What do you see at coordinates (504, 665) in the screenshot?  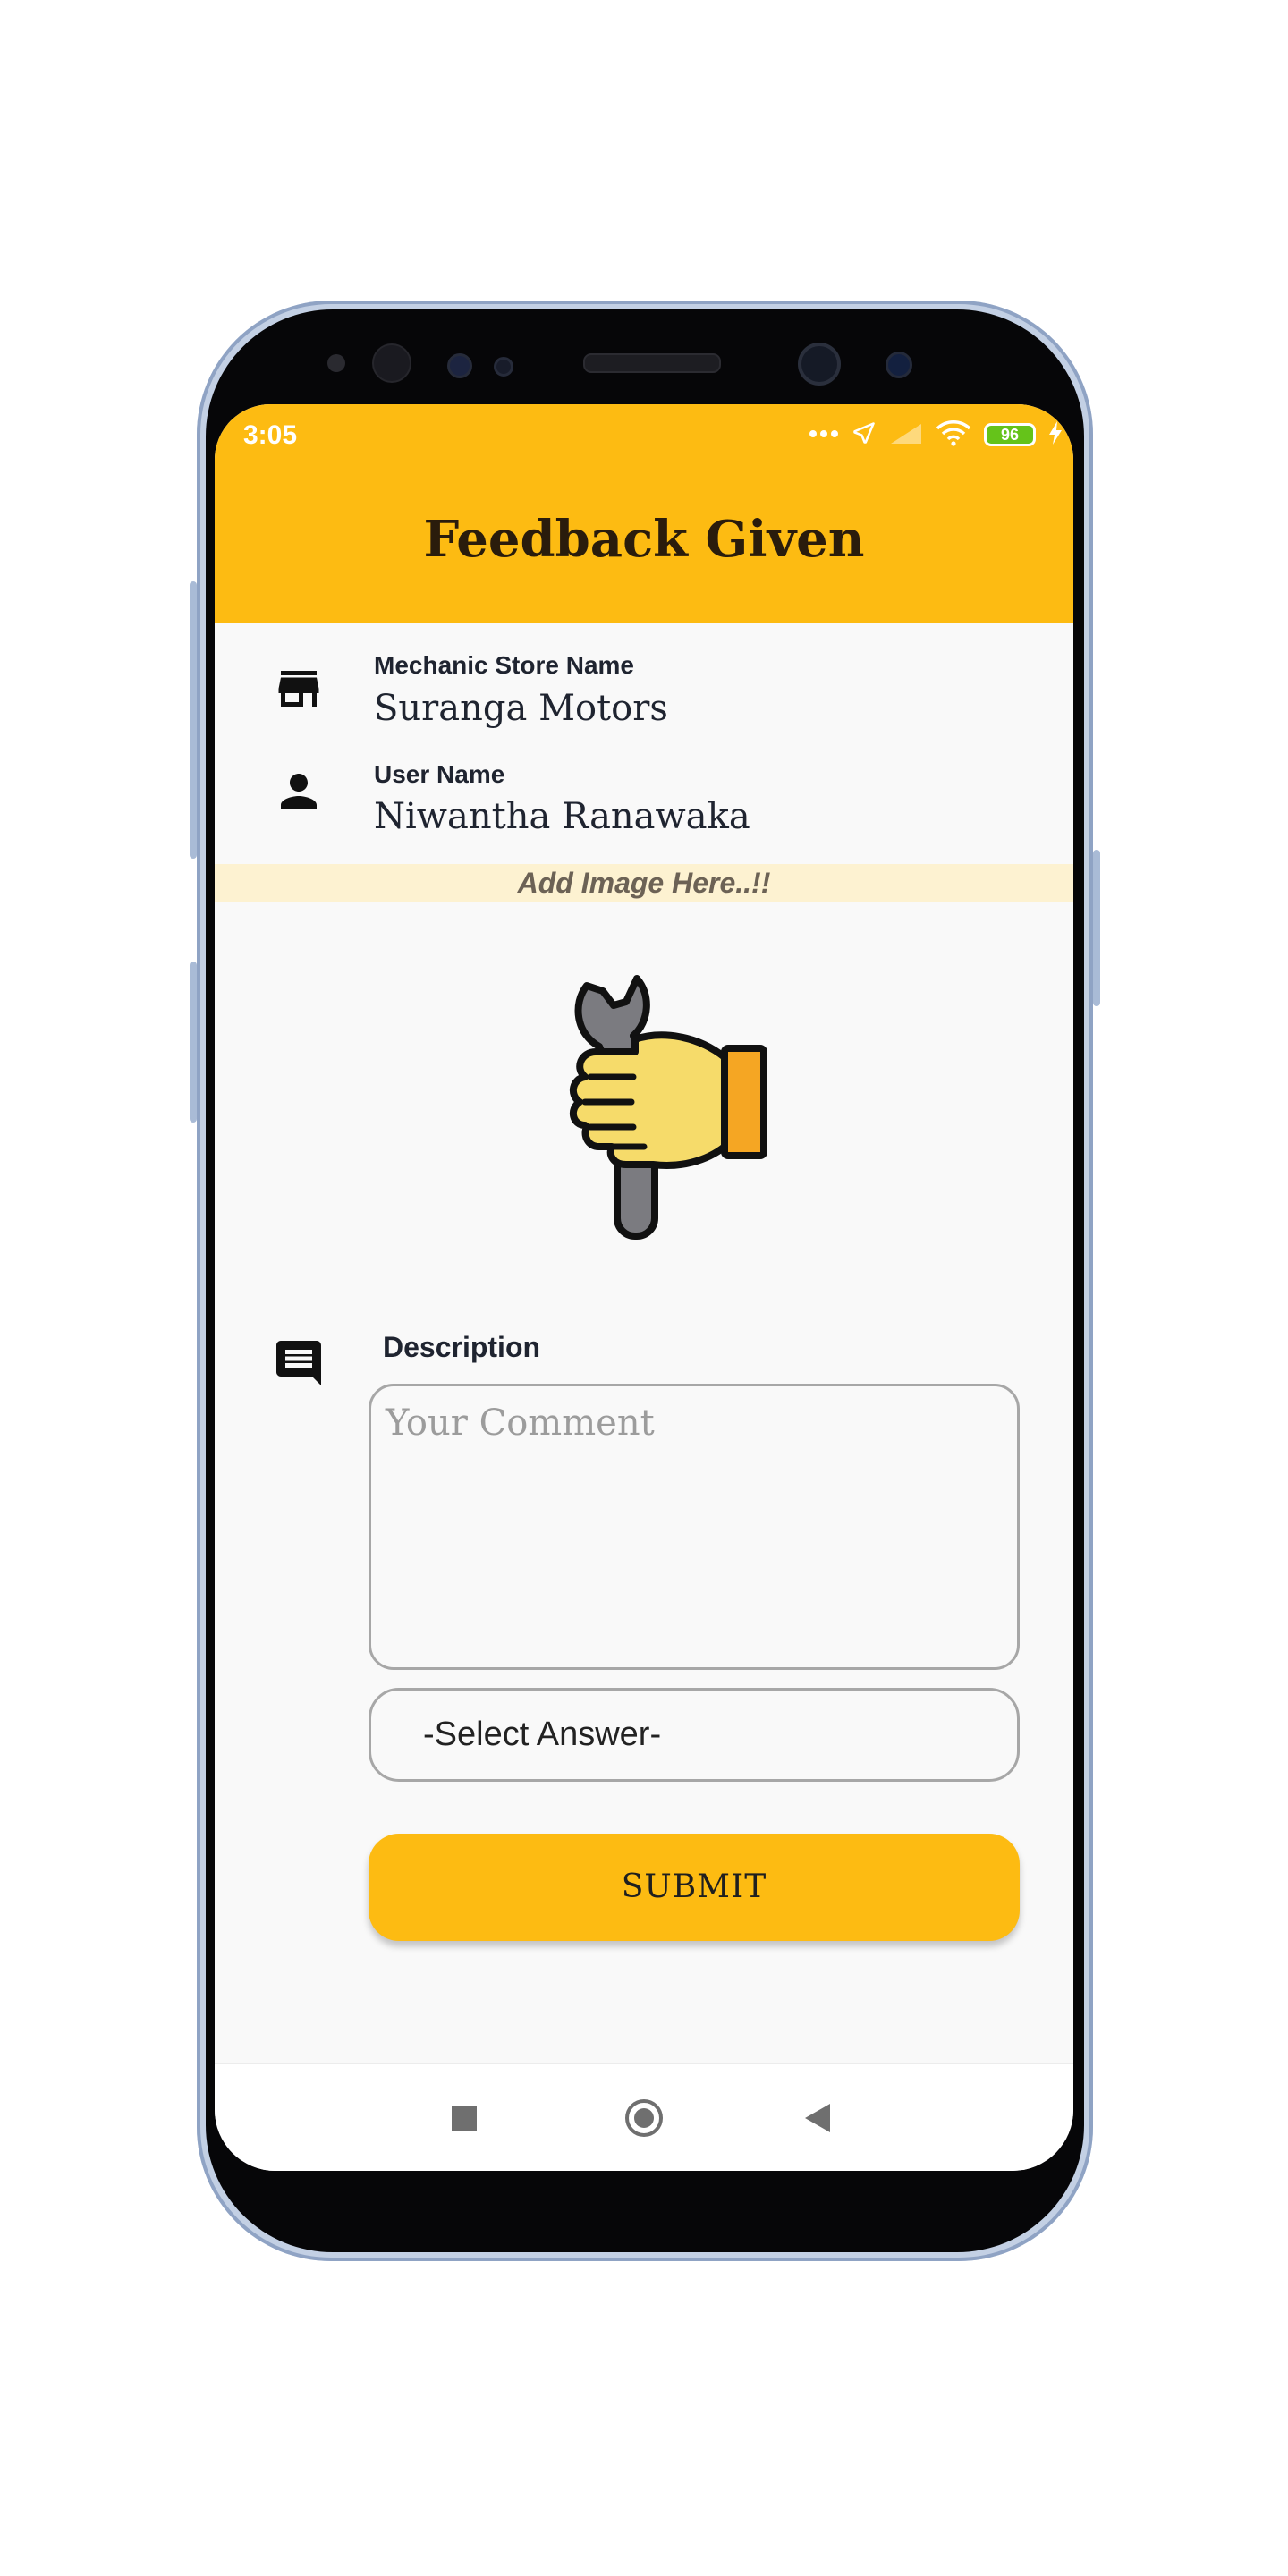 I see `store-name-label: Mechanic Store Name` at bounding box center [504, 665].